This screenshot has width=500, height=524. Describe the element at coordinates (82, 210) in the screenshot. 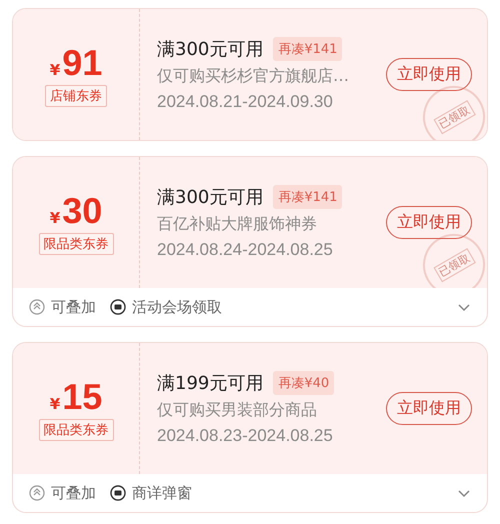

I see `coupon-amount: 30` at that location.